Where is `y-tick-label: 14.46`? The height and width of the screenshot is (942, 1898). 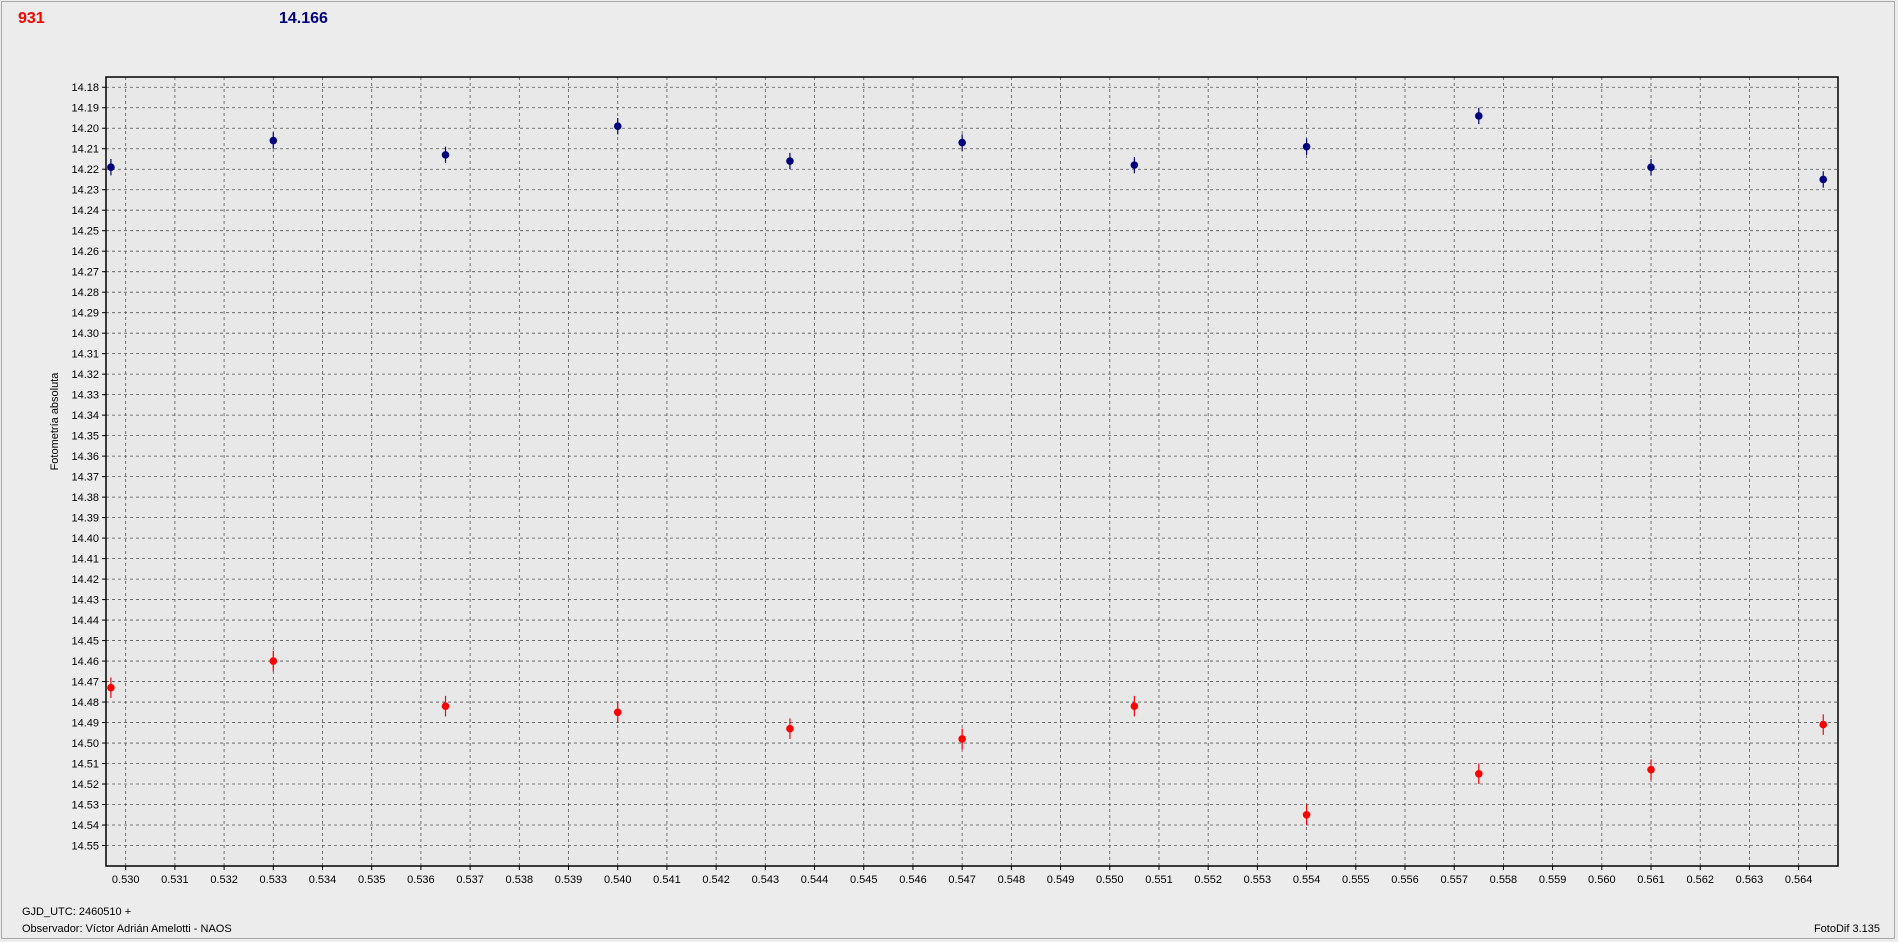
y-tick-label: 14.46 is located at coordinates (85, 662).